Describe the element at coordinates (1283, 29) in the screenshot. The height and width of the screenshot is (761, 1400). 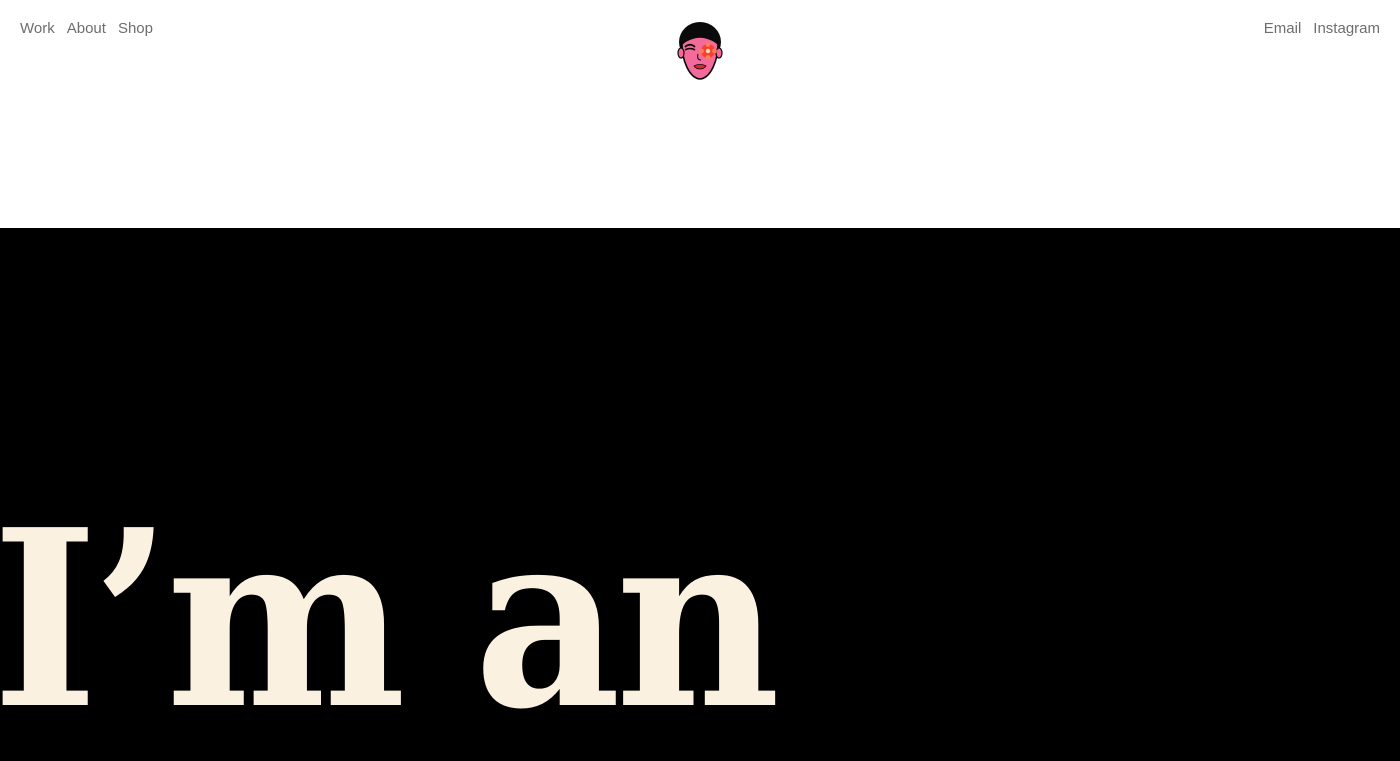
I see `nav-link-email: Email` at that location.